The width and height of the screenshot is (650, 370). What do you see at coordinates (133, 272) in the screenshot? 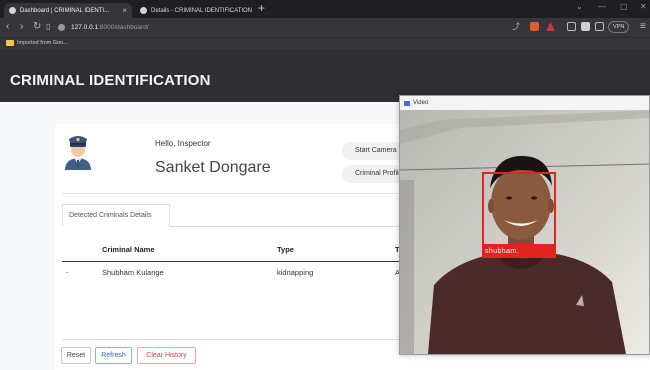
I see `criminal-name-cell: Shubham Kulange` at bounding box center [133, 272].